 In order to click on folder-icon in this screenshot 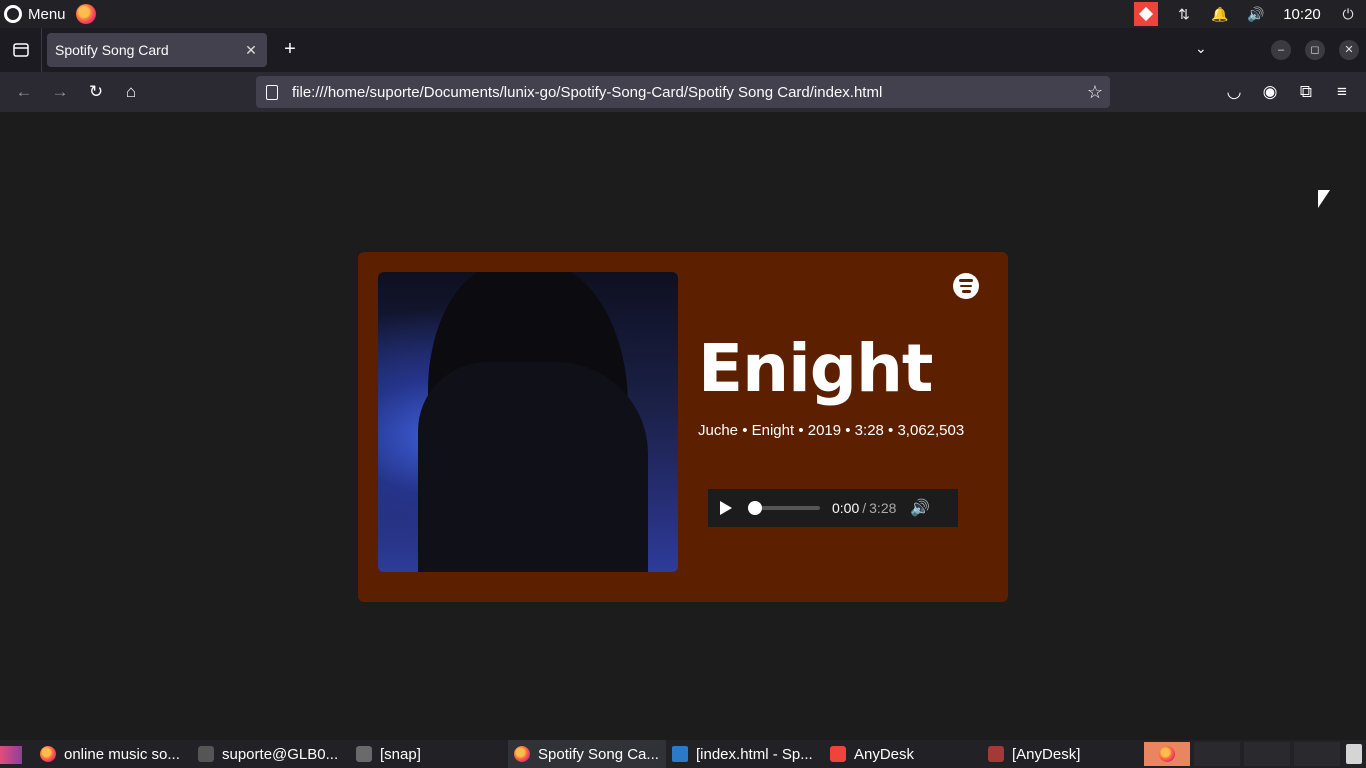, I will do `click(364, 754)`.